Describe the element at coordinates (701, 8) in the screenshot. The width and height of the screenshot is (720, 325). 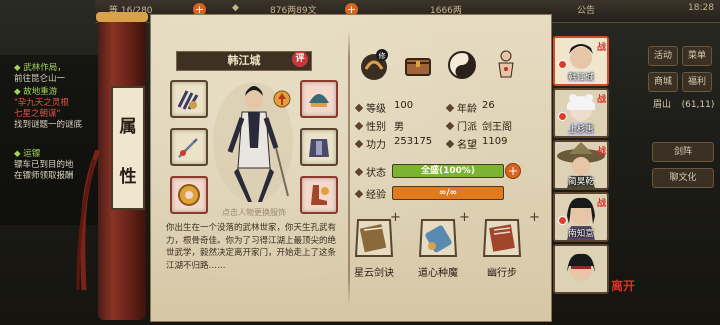
I see `clock-text: 18:28` at that location.